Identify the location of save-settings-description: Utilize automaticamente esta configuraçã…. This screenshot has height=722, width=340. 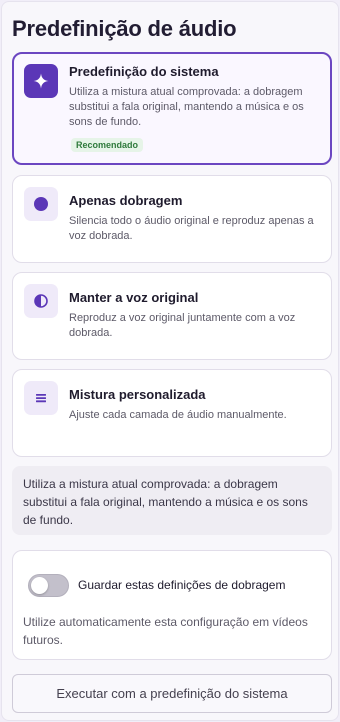
(165, 631).